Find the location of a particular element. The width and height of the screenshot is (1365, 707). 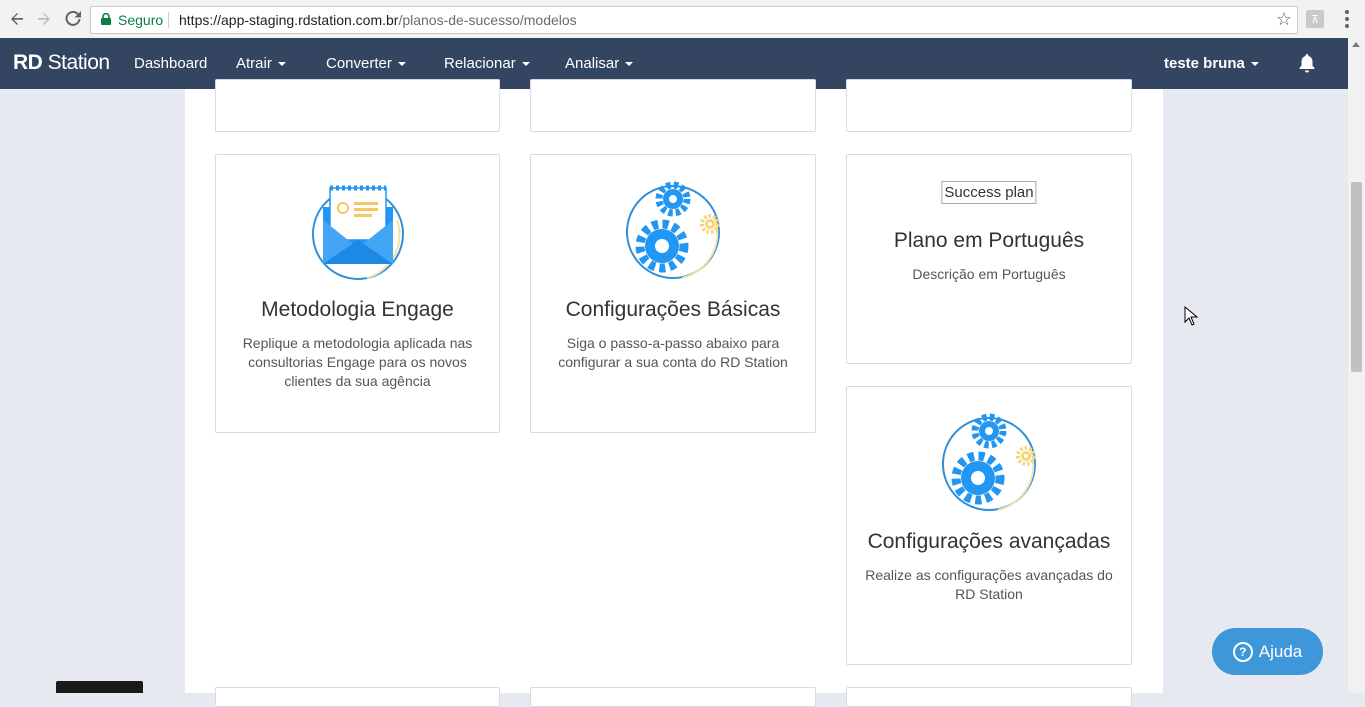

browser-menu-icon is located at coordinates (1347, 19).